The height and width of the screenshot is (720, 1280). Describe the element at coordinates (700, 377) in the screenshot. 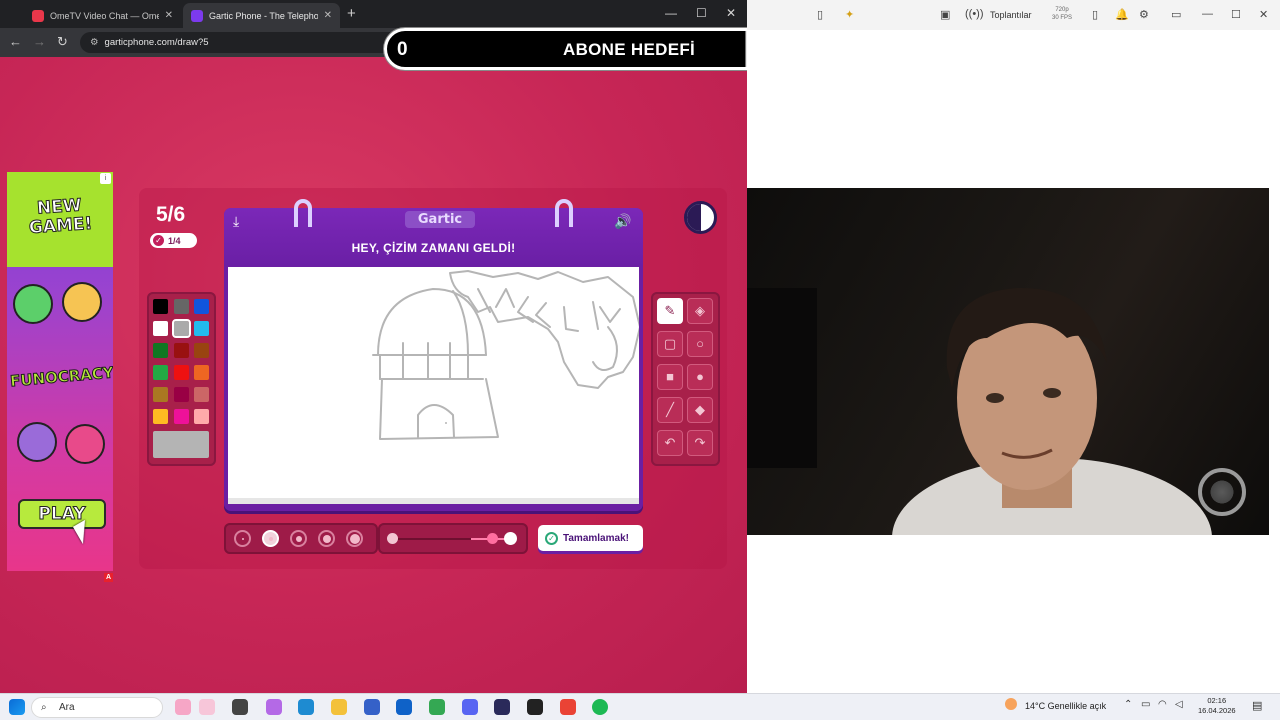

I see `filled-circle-icon: ●` at that location.